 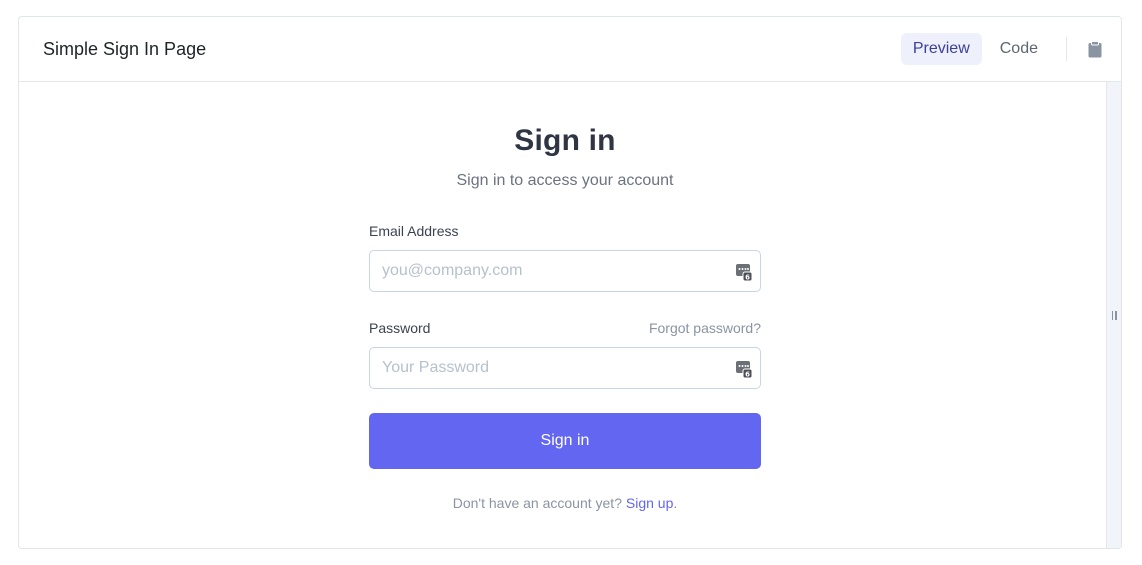 I want to click on password-field, so click(x=565, y=368).